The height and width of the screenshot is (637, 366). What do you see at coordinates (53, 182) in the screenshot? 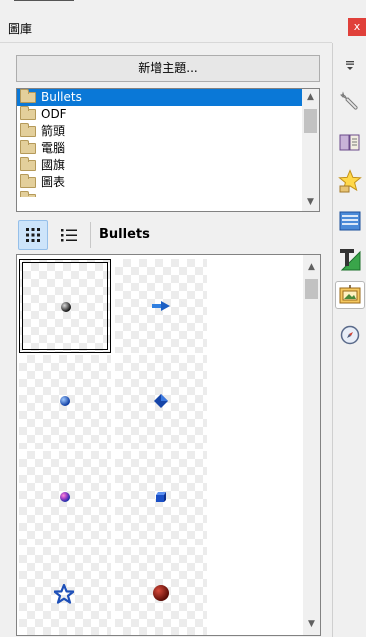
I see `theme-item-label: 圖表` at bounding box center [53, 182].